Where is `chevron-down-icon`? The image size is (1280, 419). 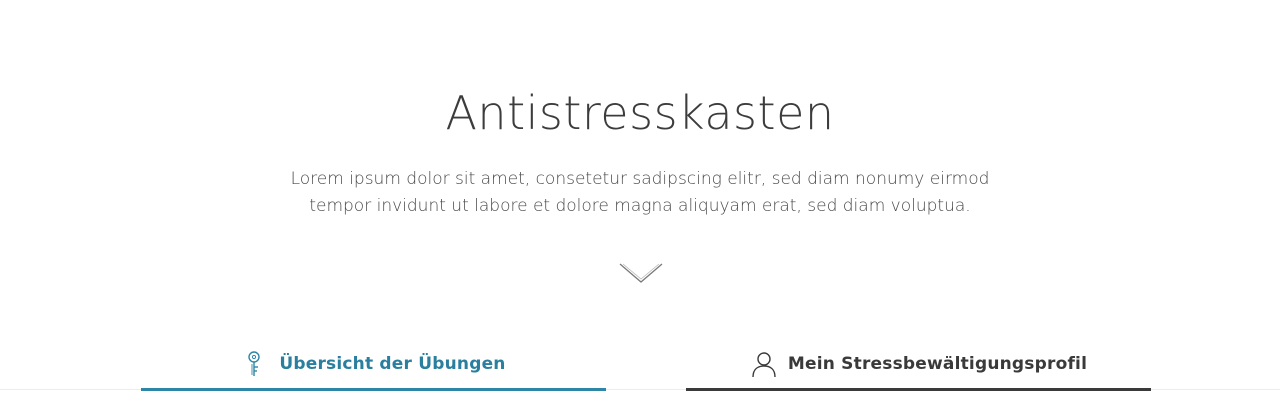 chevron-down-icon is located at coordinates (641, 273).